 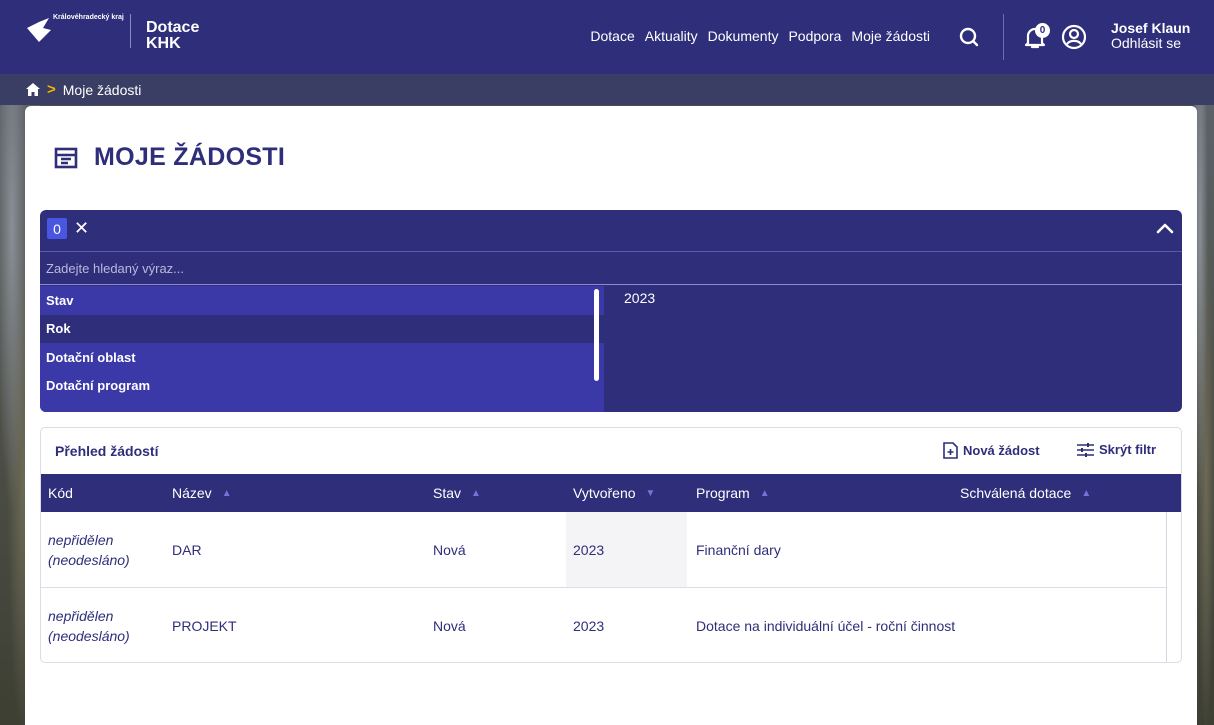 What do you see at coordinates (743, 36) in the screenshot?
I see `nav-dokumenty: Dokumenty` at bounding box center [743, 36].